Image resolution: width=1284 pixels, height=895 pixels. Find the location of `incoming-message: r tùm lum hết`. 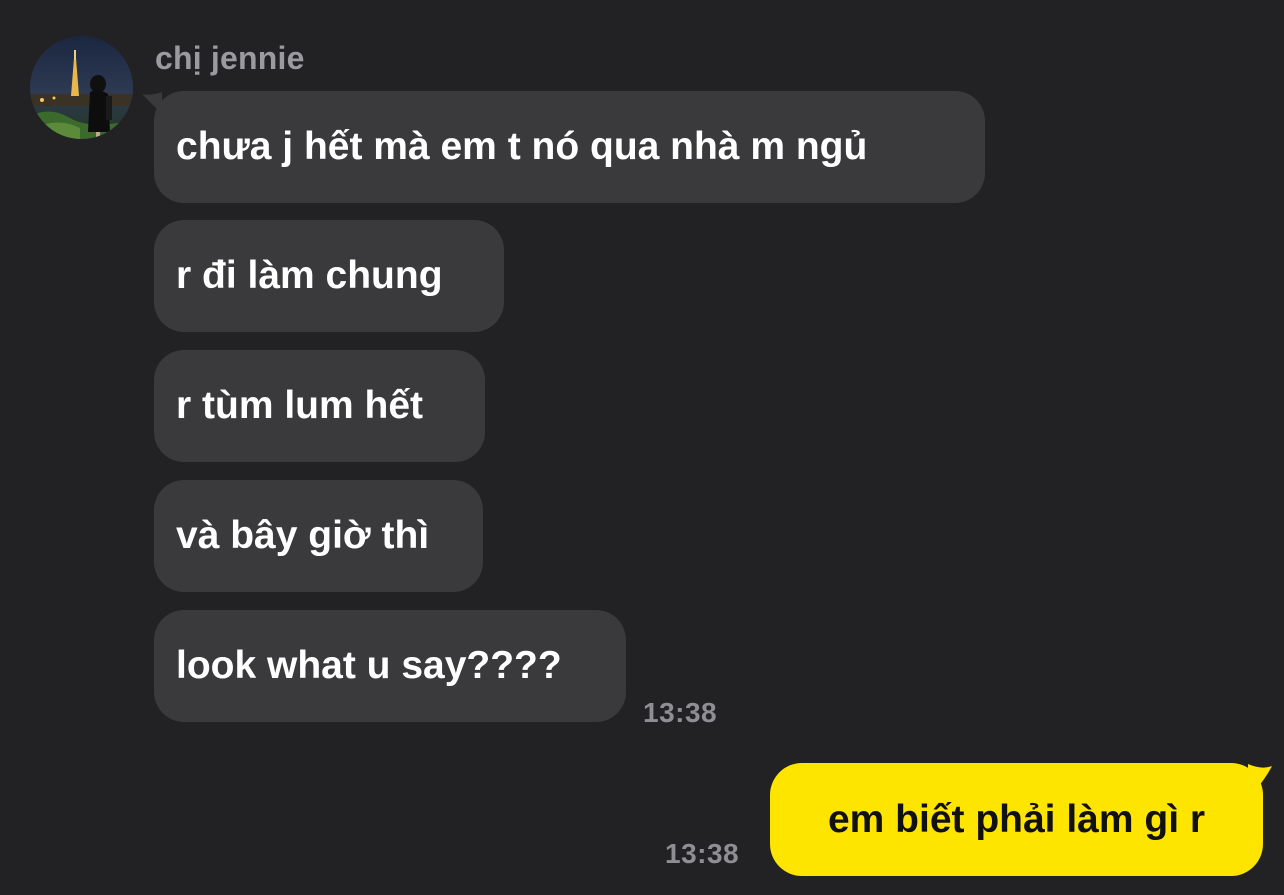

incoming-message: r tùm lum hết is located at coordinates (319, 406).